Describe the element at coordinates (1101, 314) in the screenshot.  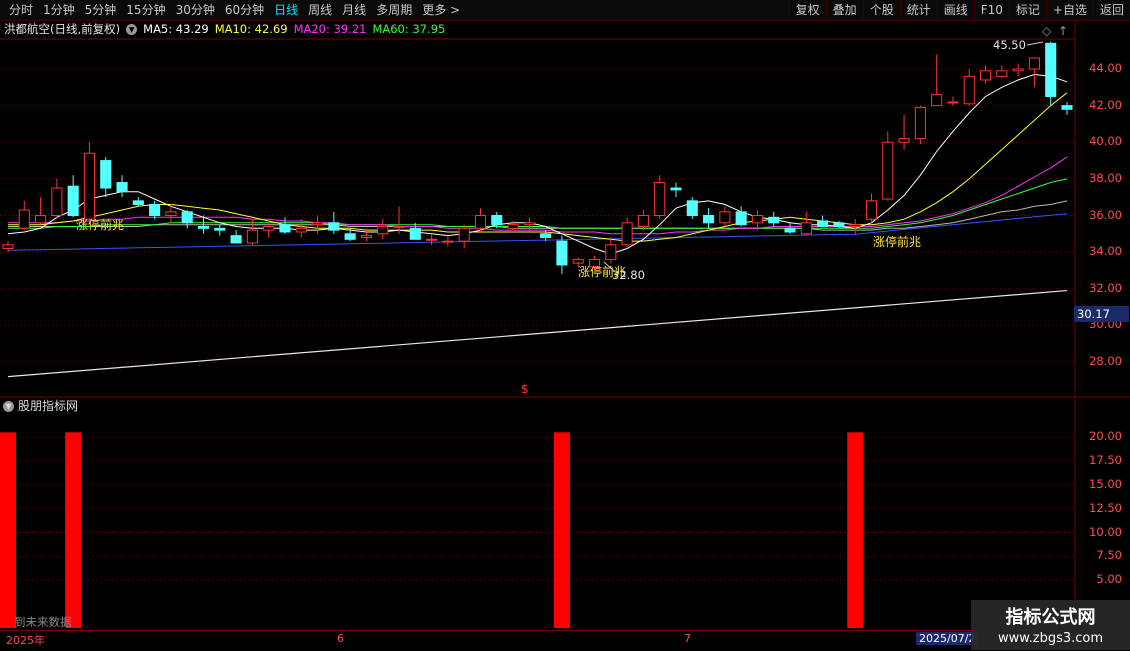
I see `current-price-box: 30.17` at that location.